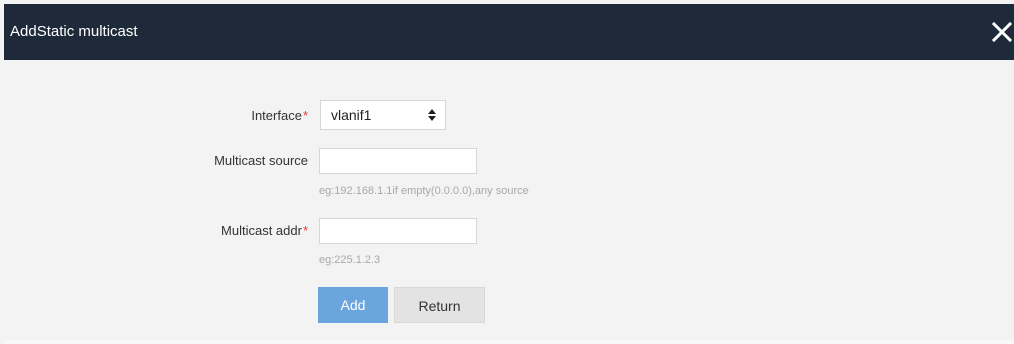 Image resolution: width=1014 pixels, height=344 pixels. I want to click on multicast-addr-input, so click(398, 231).